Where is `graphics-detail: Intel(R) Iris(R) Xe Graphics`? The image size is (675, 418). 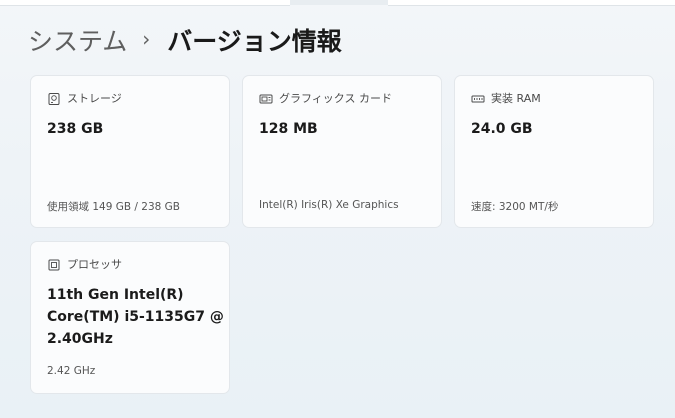
graphics-detail: Intel(R) Iris(R) Xe Graphics is located at coordinates (329, 205).